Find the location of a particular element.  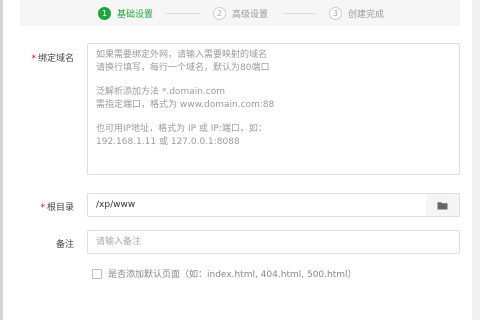

step-basic-settings: 1 基础设置 is located at coordinates (125, 13).